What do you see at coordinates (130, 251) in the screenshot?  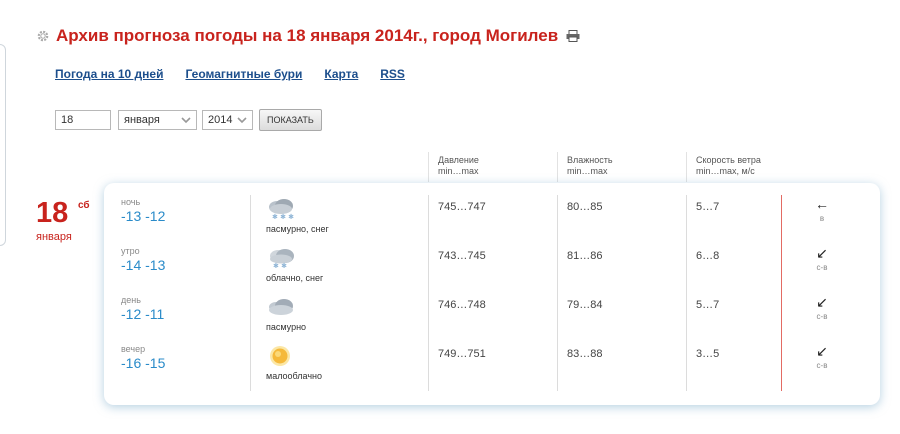 I see `period-label: утро` at bounding box center [130, 251].